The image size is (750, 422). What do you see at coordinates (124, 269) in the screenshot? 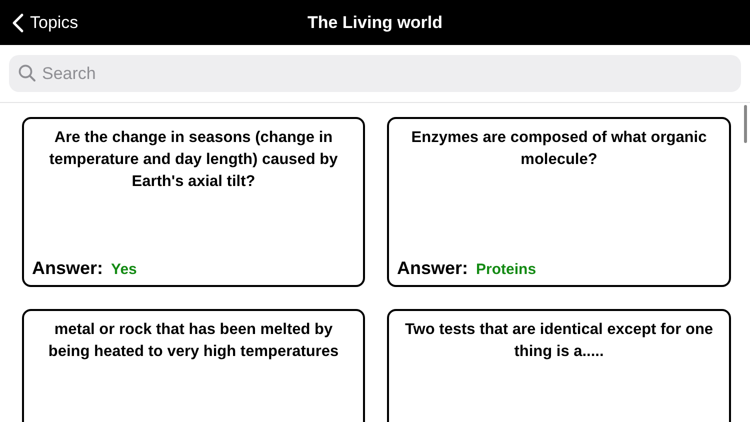
I see `answer-text: Yes` at bounding box center [124, 269].